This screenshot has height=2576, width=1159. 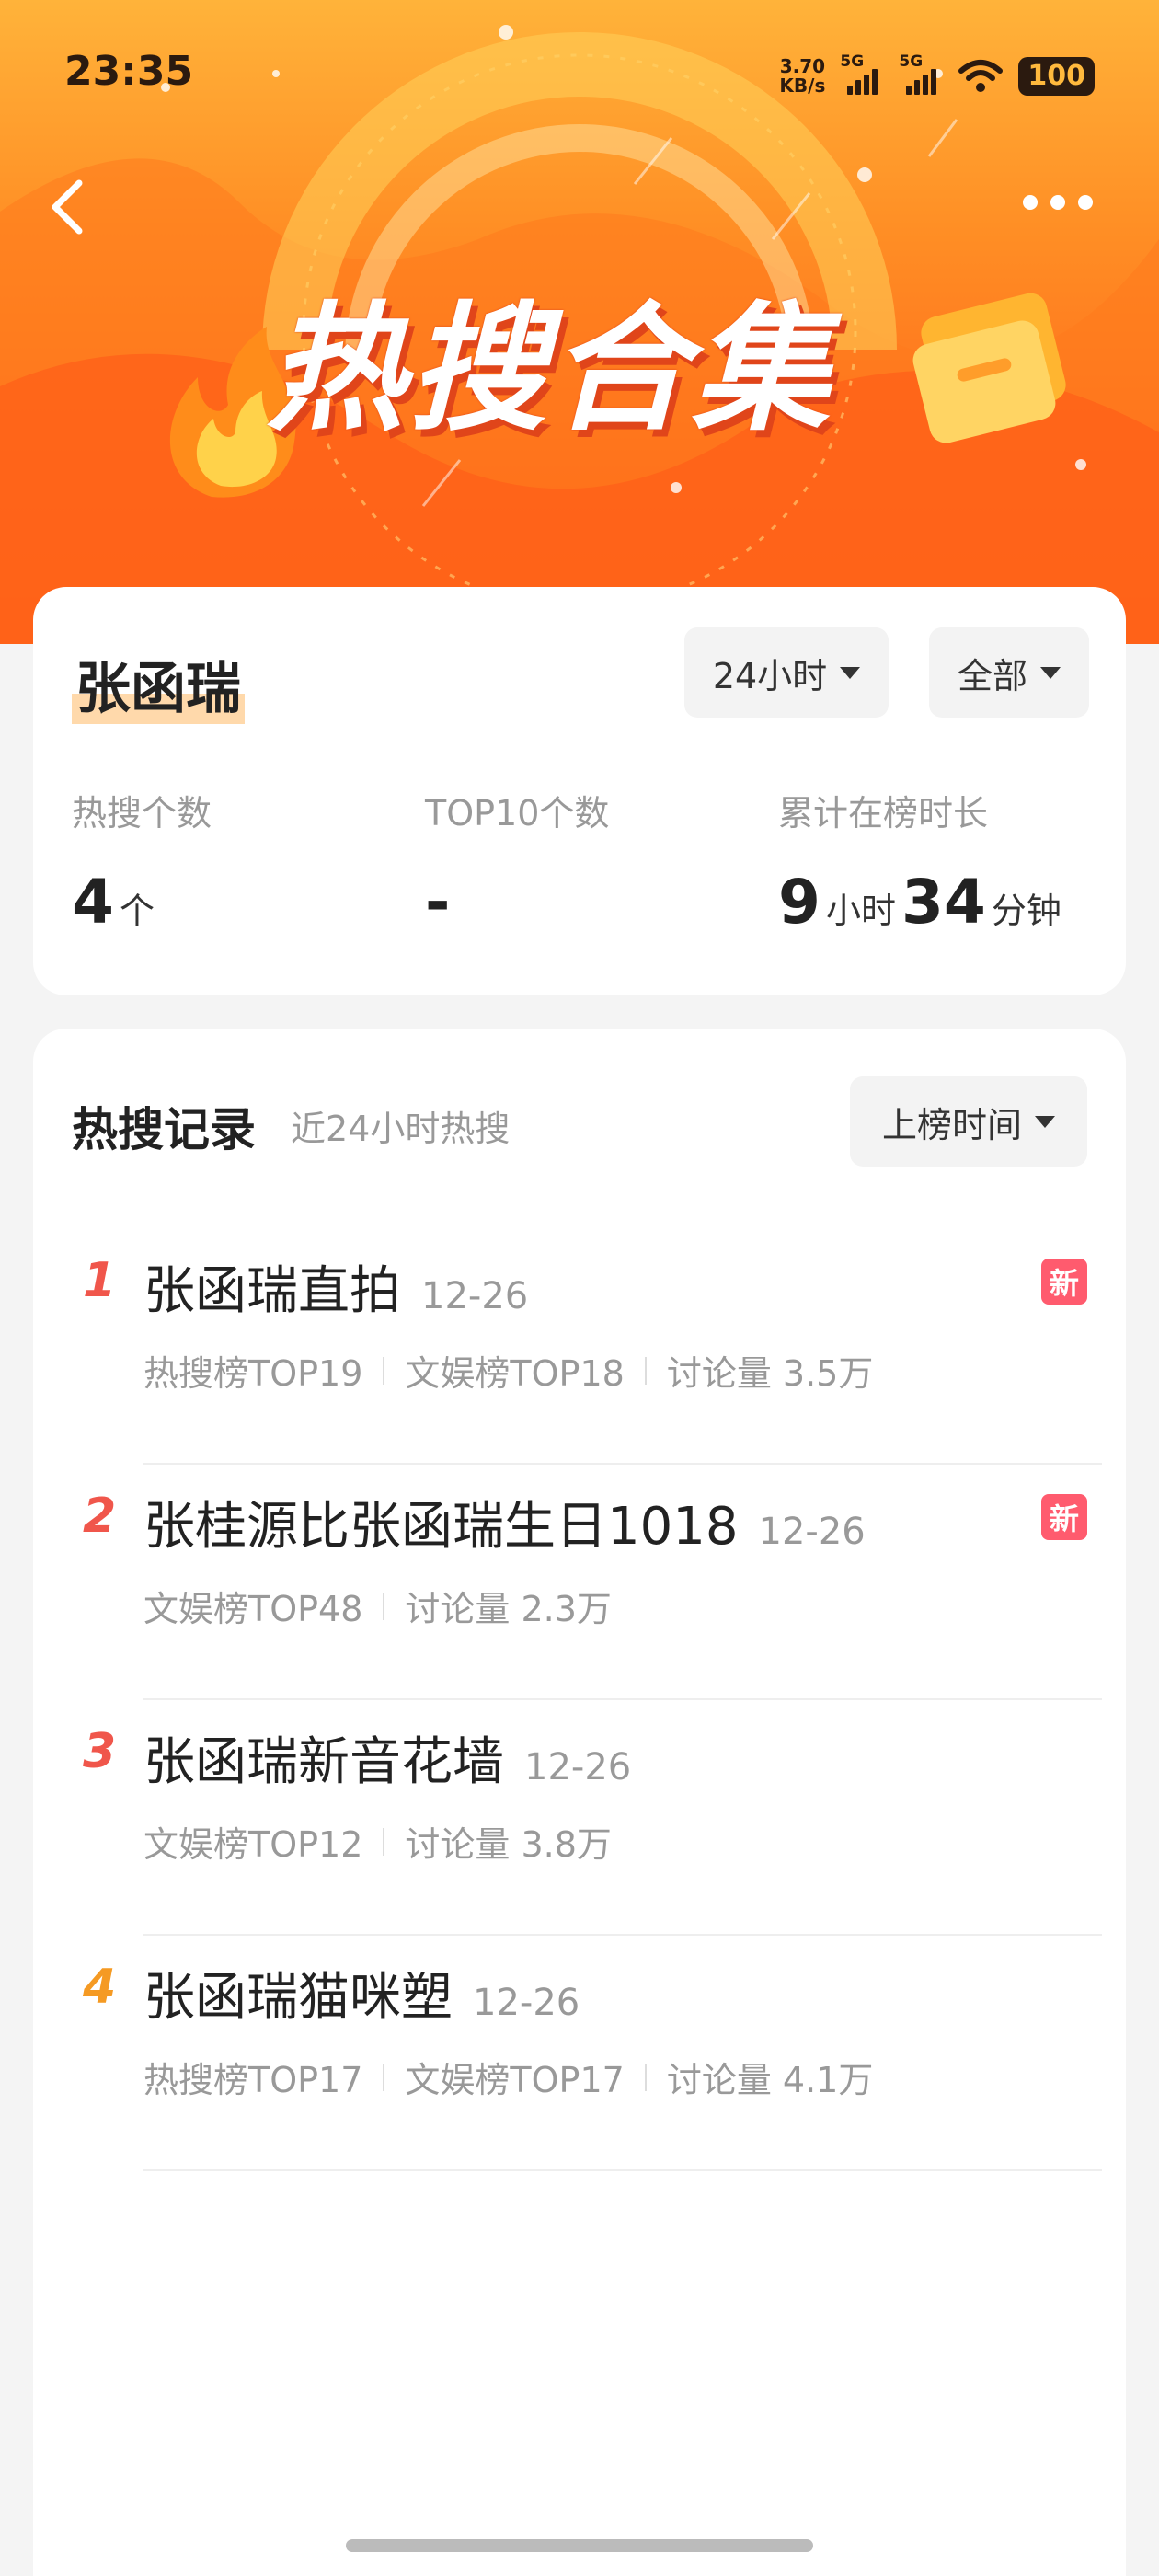 What do you see at coordinates (1064, 202) in the screenshot?
I see `more-button` at bounding box center [1064, 202].